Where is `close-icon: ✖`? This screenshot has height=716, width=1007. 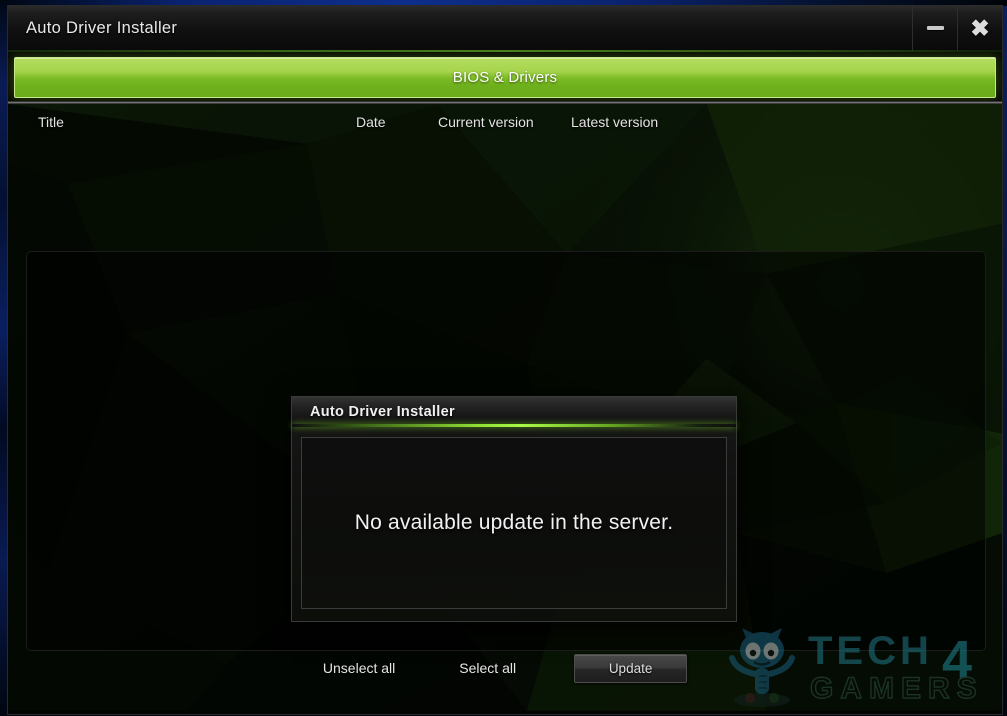 close-icon: ✖ is located at coordinates (980, 27).